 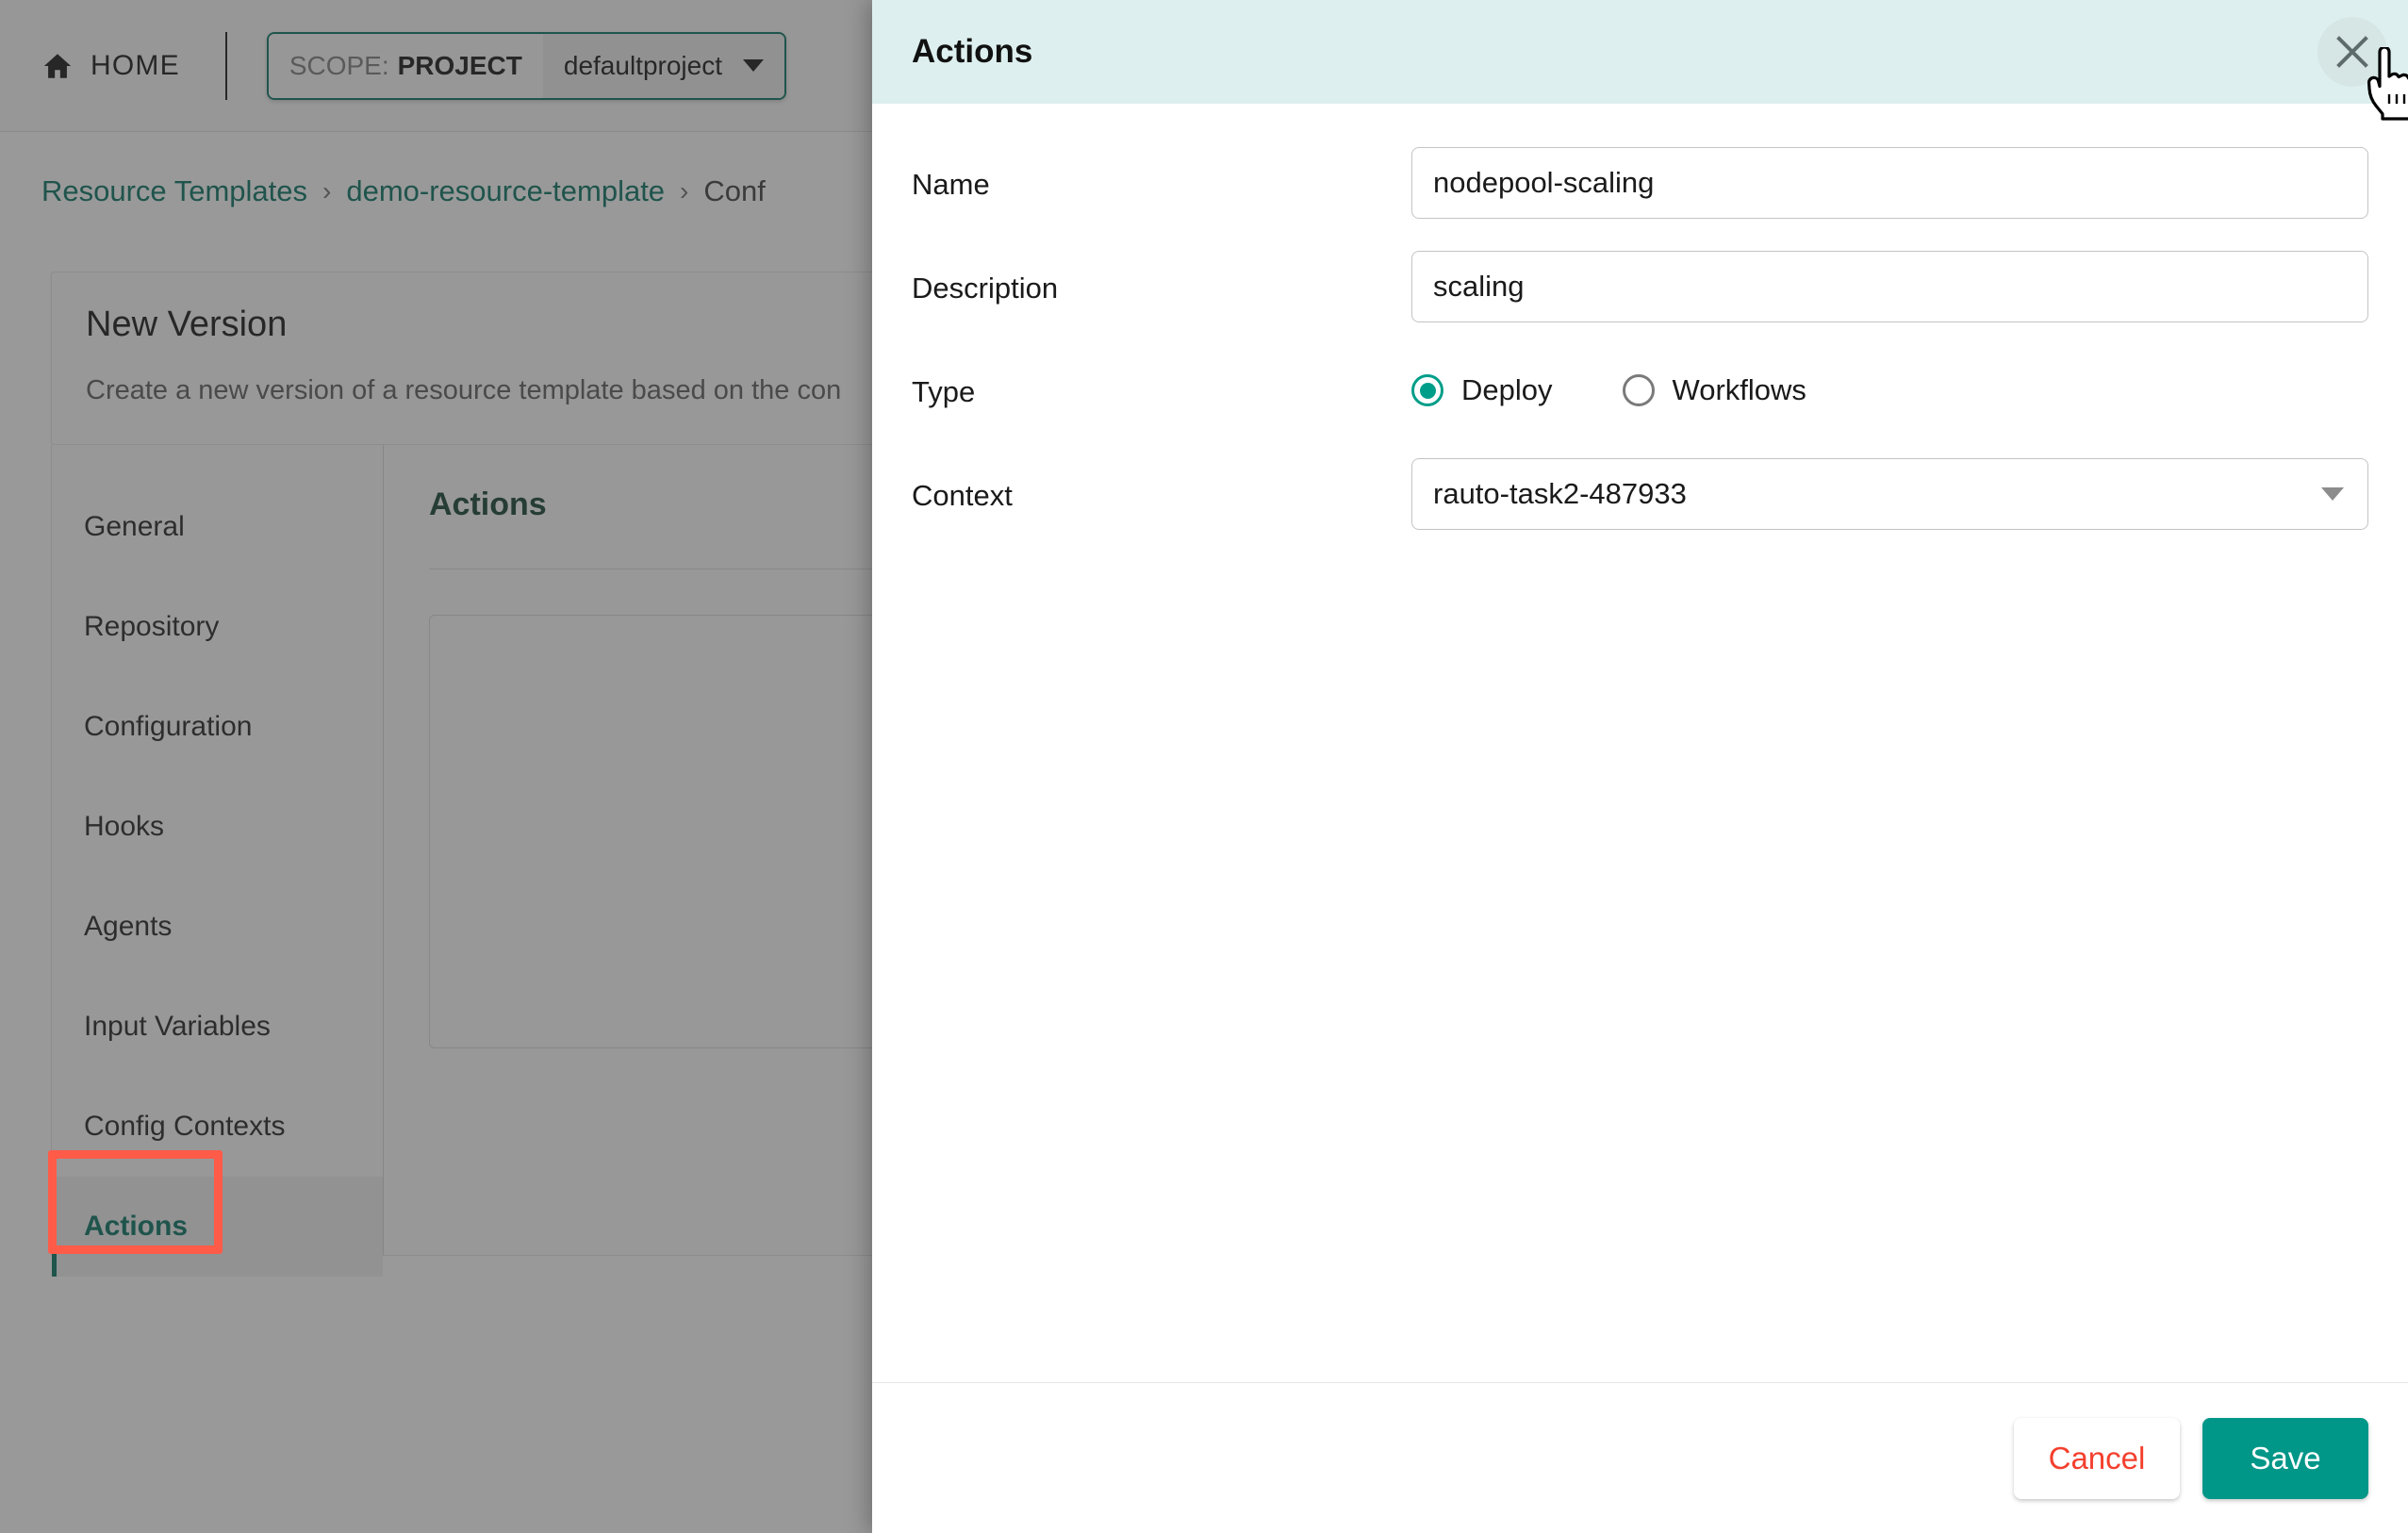 I want to click on description-input, so click(x=1889, y=287).